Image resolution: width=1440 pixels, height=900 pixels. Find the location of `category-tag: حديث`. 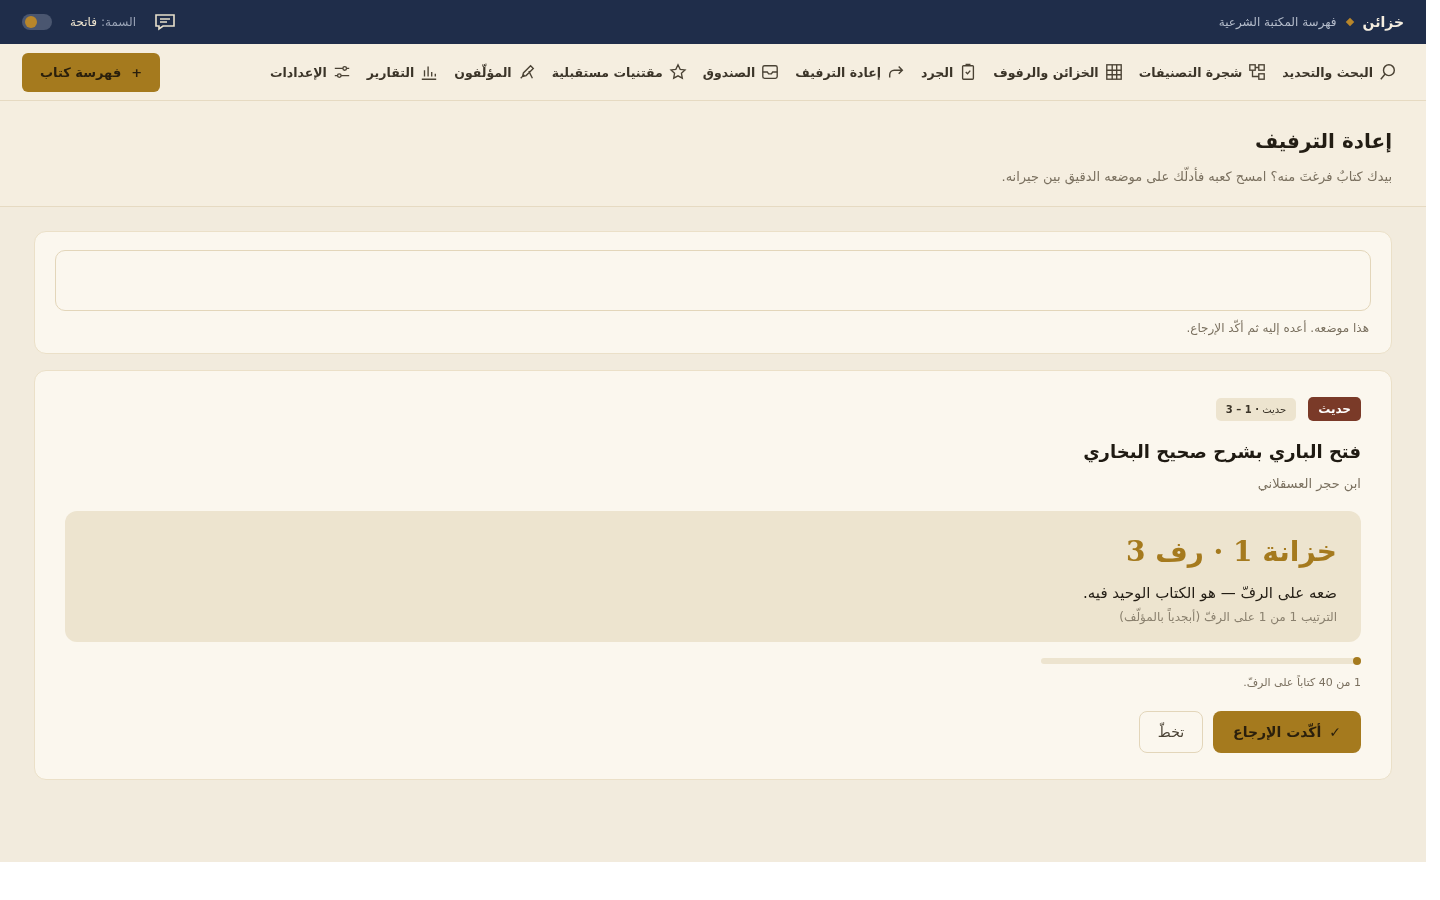

category-tag: حديث is located at coordinates (1334, 409).